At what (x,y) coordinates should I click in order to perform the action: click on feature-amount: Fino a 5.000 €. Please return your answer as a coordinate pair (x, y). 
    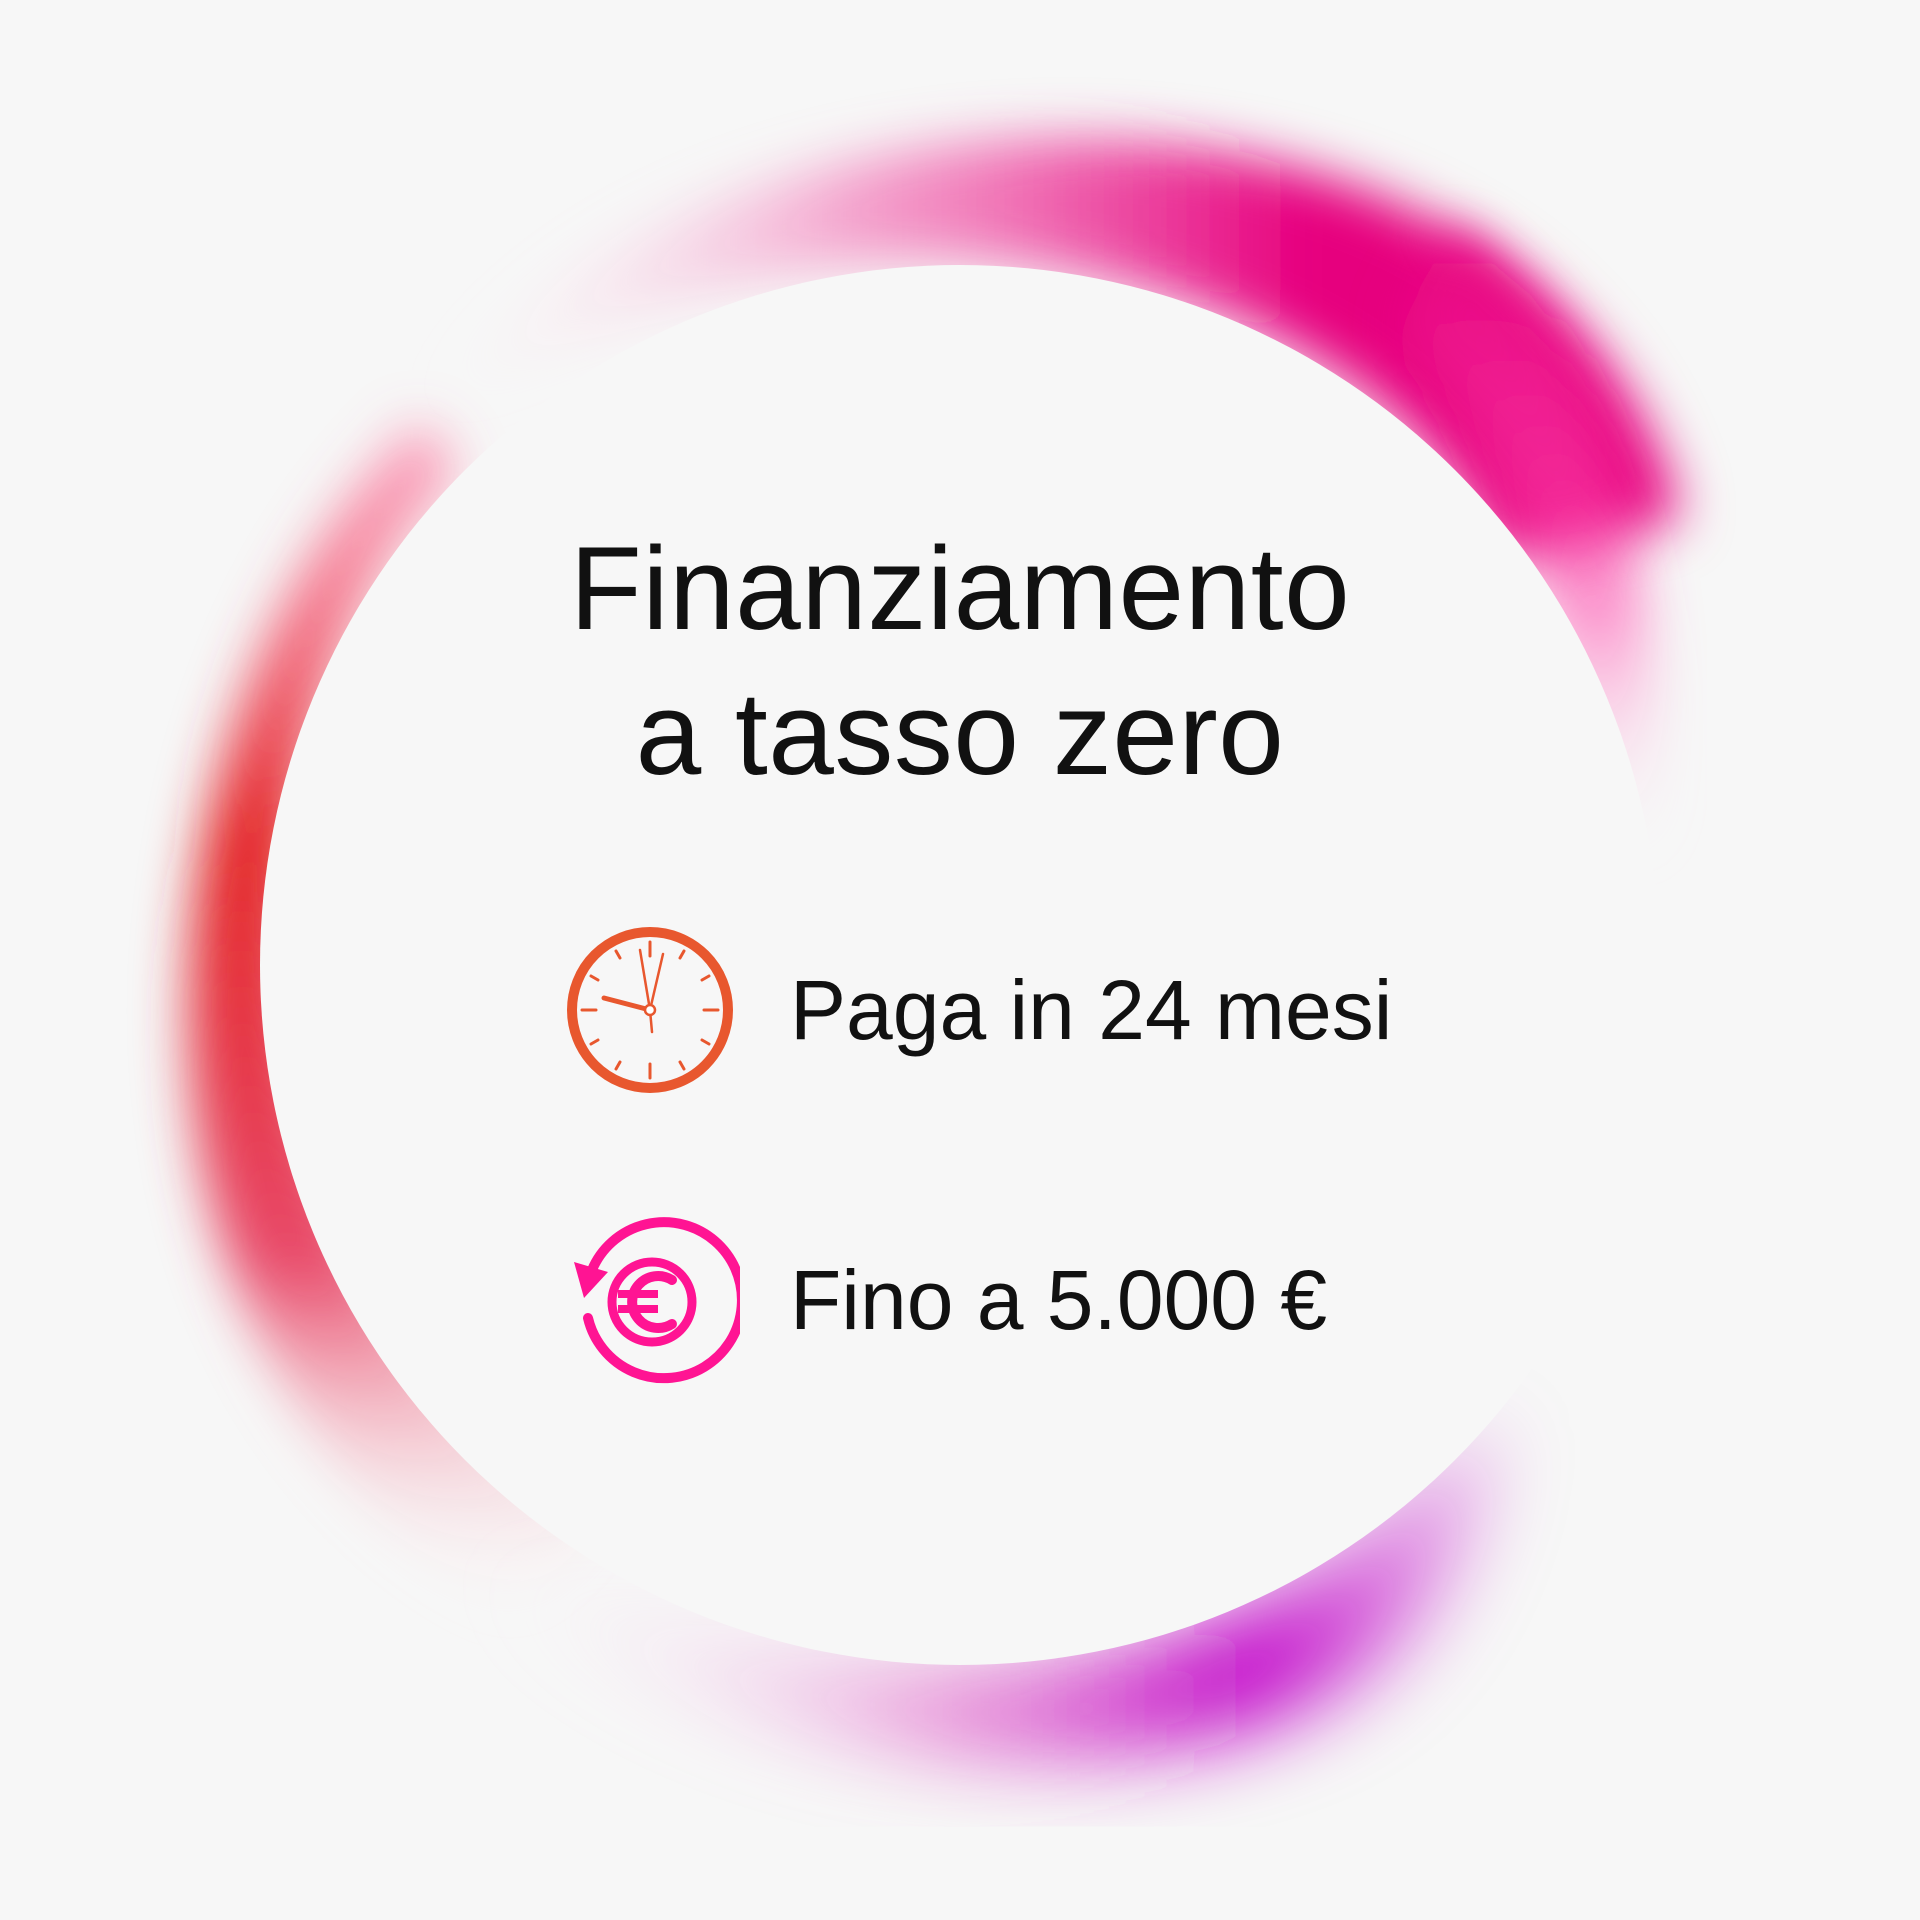
    Looking at the image, I should click on (943, 1300).